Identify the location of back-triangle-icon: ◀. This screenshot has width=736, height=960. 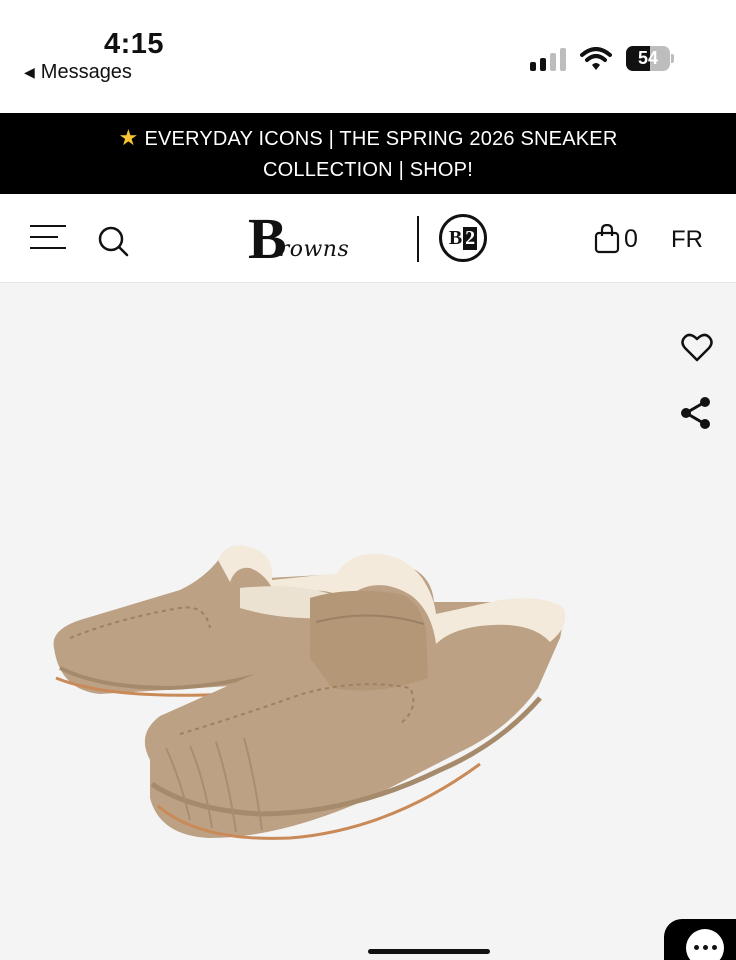
(29, 72).